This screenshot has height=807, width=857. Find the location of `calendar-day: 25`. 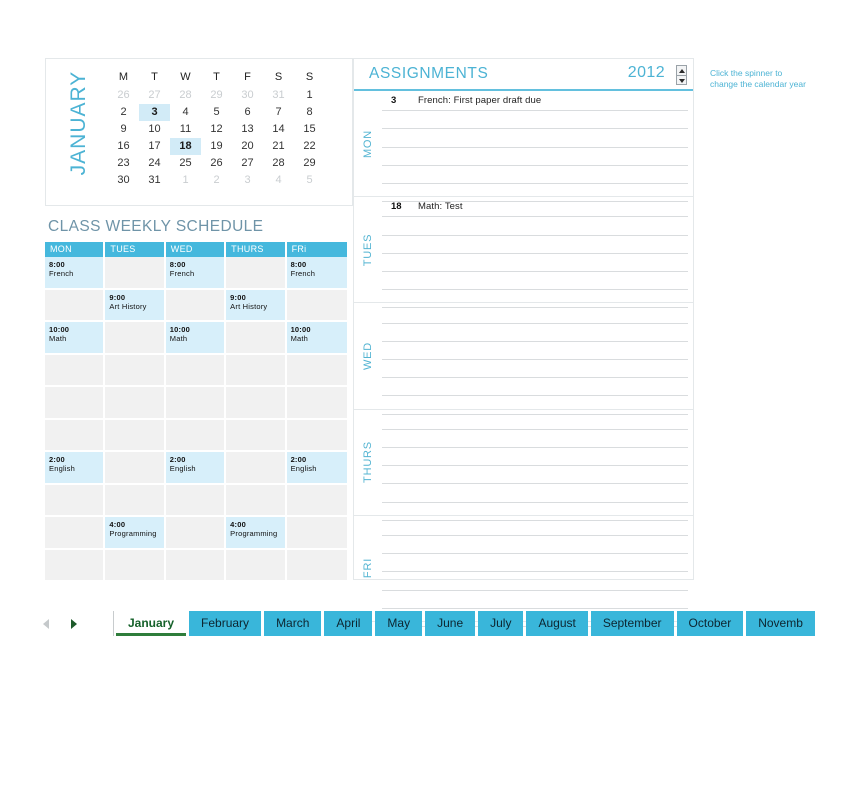

calendar-day: 25 is located at coordinates (185, 163).